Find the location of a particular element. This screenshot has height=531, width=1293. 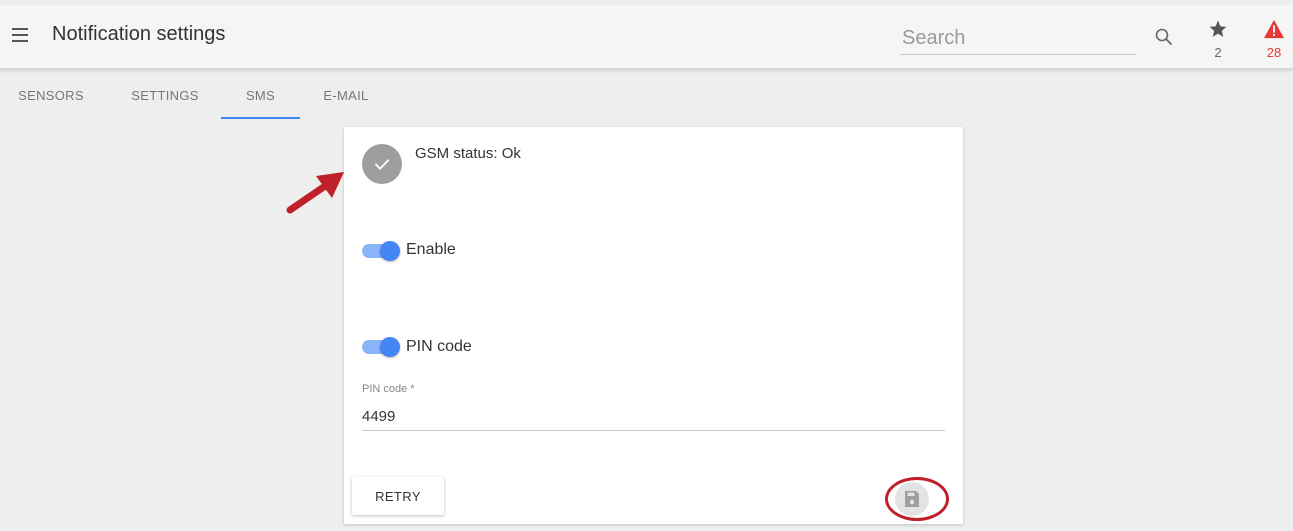

tab-bar: SENSORS SETTINGS SMS E-MAIL is located at coordinates (250, 95).